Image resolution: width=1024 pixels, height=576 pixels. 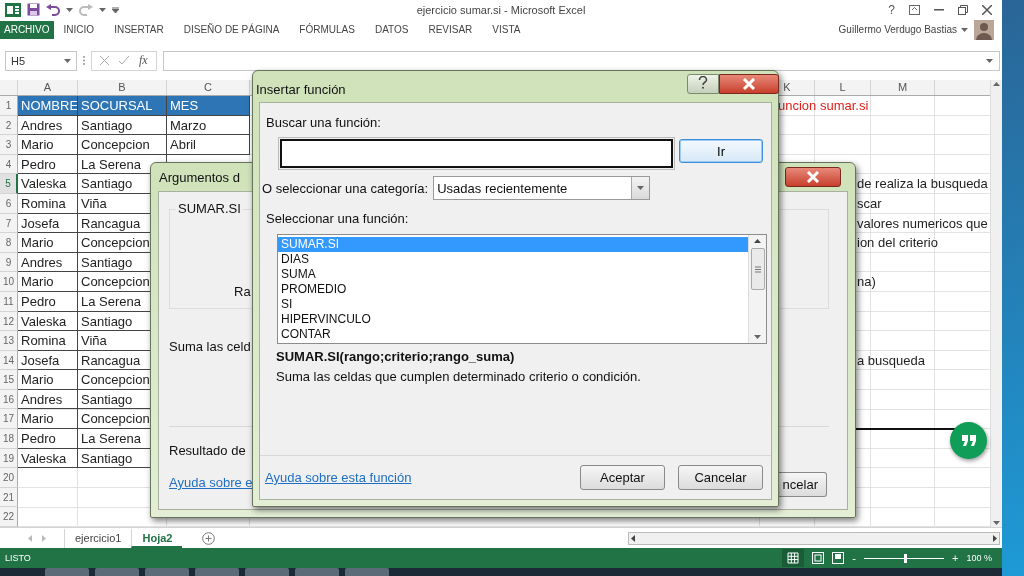 What do you see at coordinates (416, 477) in the screenshot?
I see `help-link: Ayuda sobre esta función` at bounding box center [416, 477].